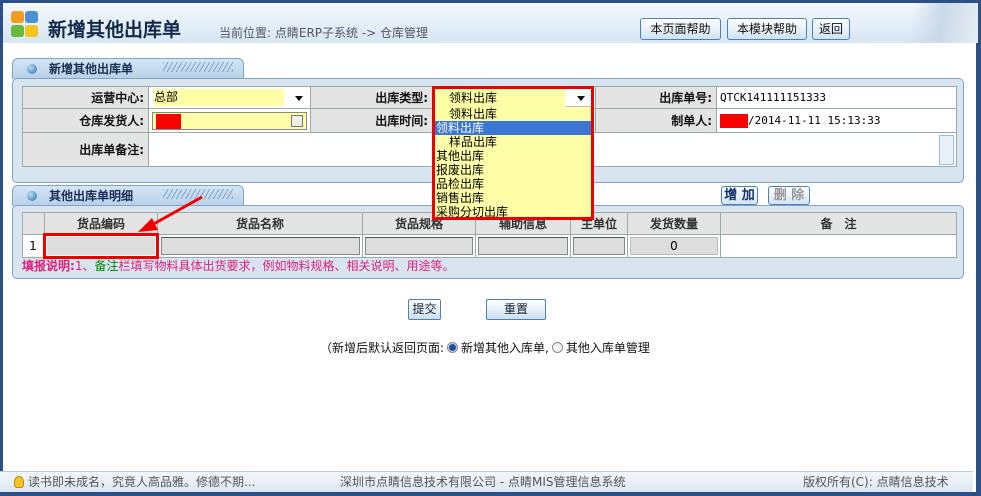  I want to click on dropdown-option: 采购分切出库, so click(513, 212).